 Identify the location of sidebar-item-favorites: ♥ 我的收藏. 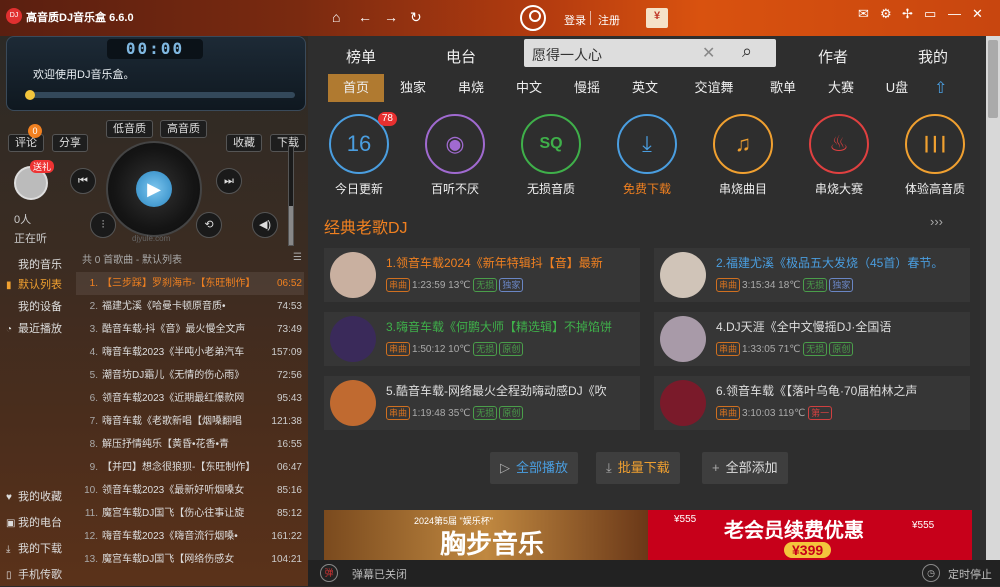
(38, 497).